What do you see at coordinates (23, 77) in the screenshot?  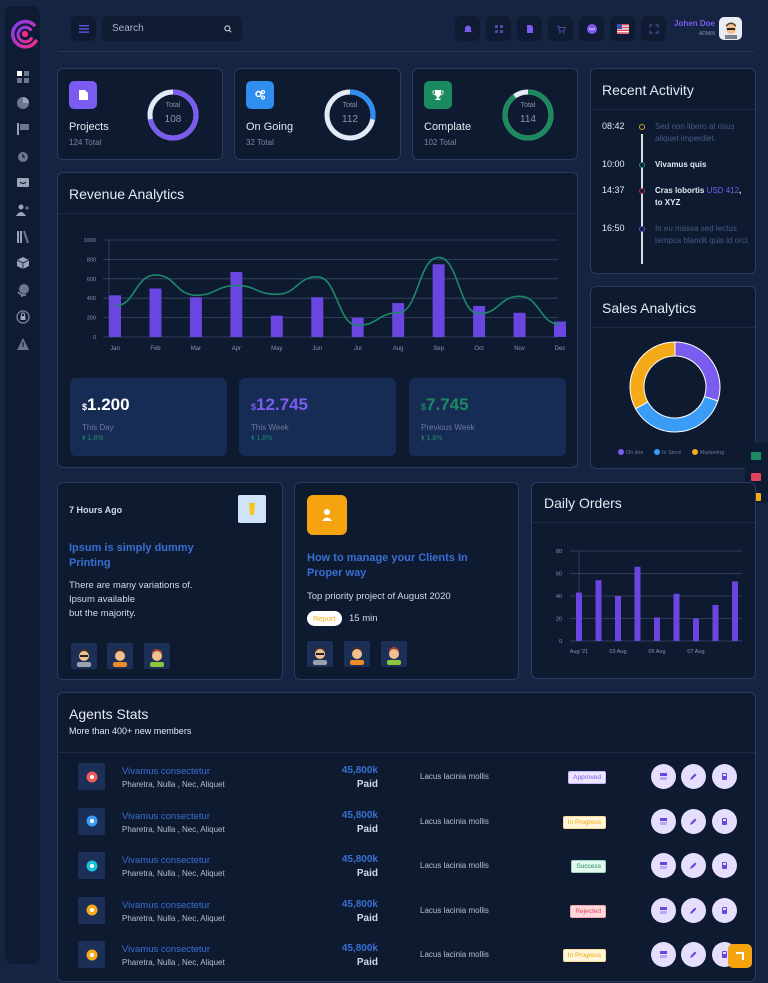 I see `sidebar-dashboard-icon` at bounding box center [23, 77].